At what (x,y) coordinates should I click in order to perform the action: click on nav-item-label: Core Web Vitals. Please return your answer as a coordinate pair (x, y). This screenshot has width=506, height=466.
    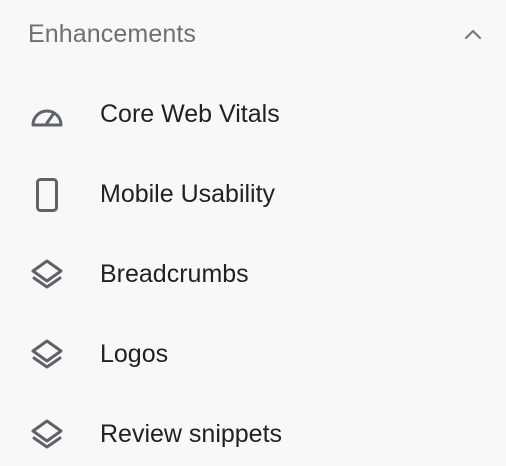
    Looking at the image, I should click on (190, 114).